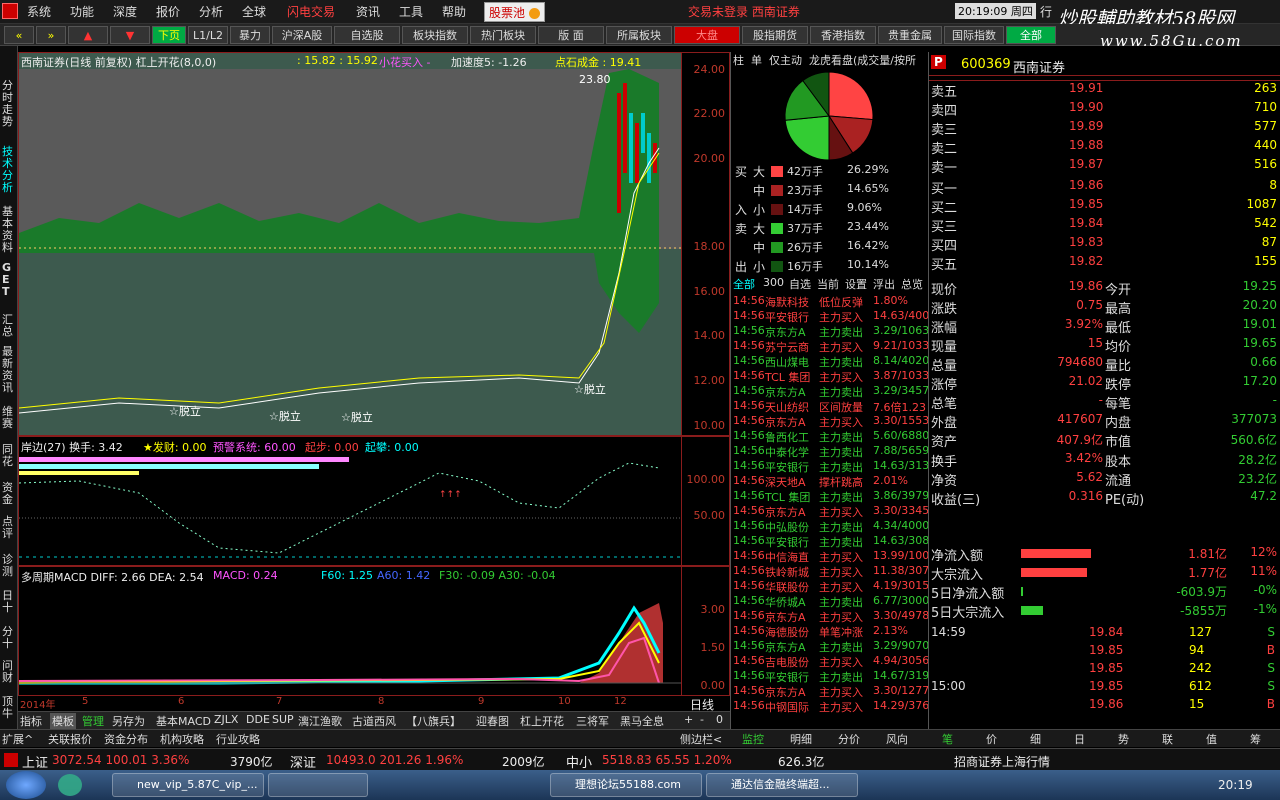  What do you see at coordinates (39, 11) in the screenshot?
I see `menu-system: 系统` at bounding box center [39, 11].